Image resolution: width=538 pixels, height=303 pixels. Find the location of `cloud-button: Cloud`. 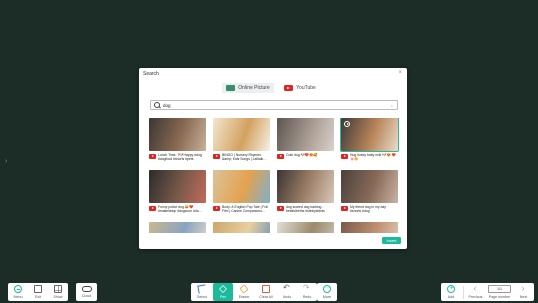

cloud-button: Cloud is located at coordinates (86, 292).